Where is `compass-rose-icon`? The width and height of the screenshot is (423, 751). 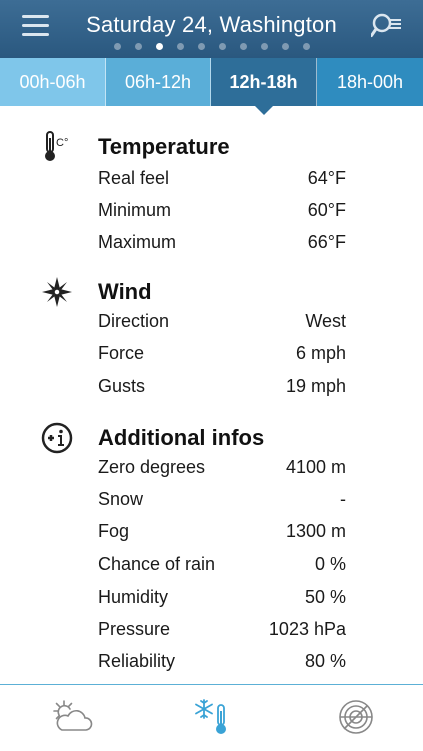
compass-rose-icon is located at coordinates (57, 292).